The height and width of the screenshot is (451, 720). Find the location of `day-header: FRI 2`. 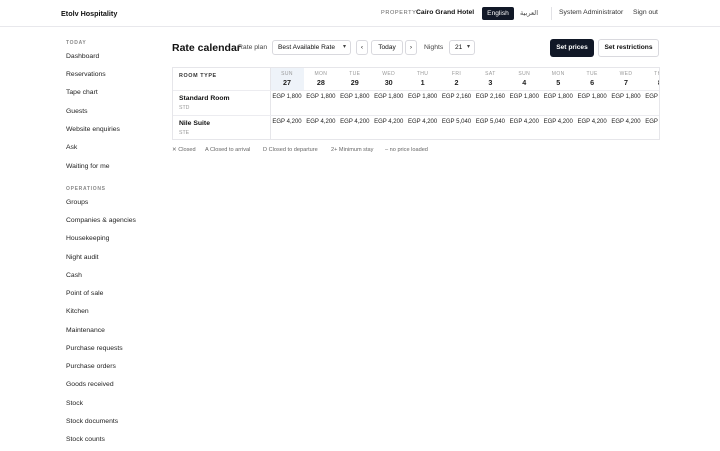

day-header: FRI 2 is located at coordinates (457, 79).